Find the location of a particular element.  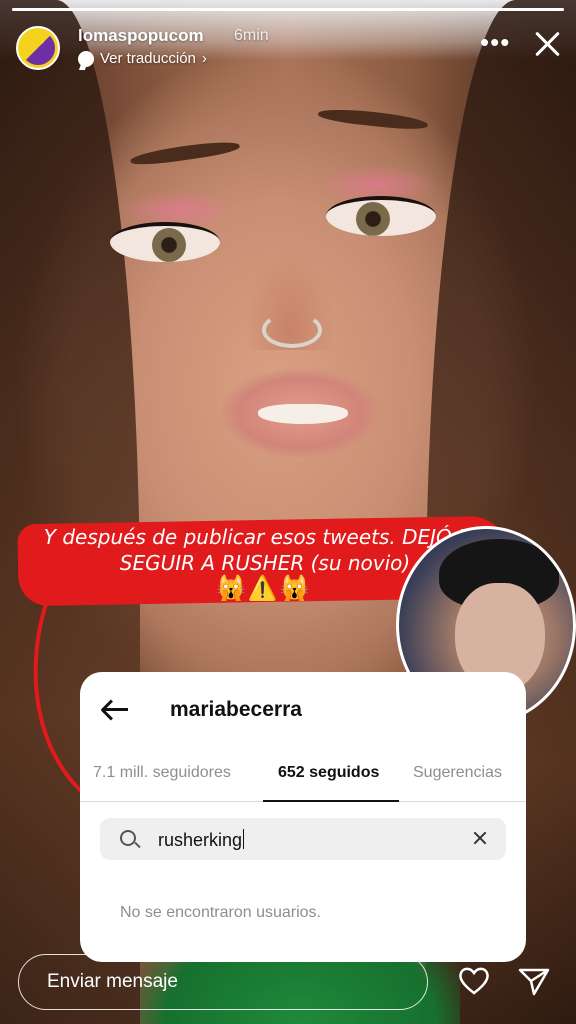

face-brow-left is located at coordinates (185, 153).